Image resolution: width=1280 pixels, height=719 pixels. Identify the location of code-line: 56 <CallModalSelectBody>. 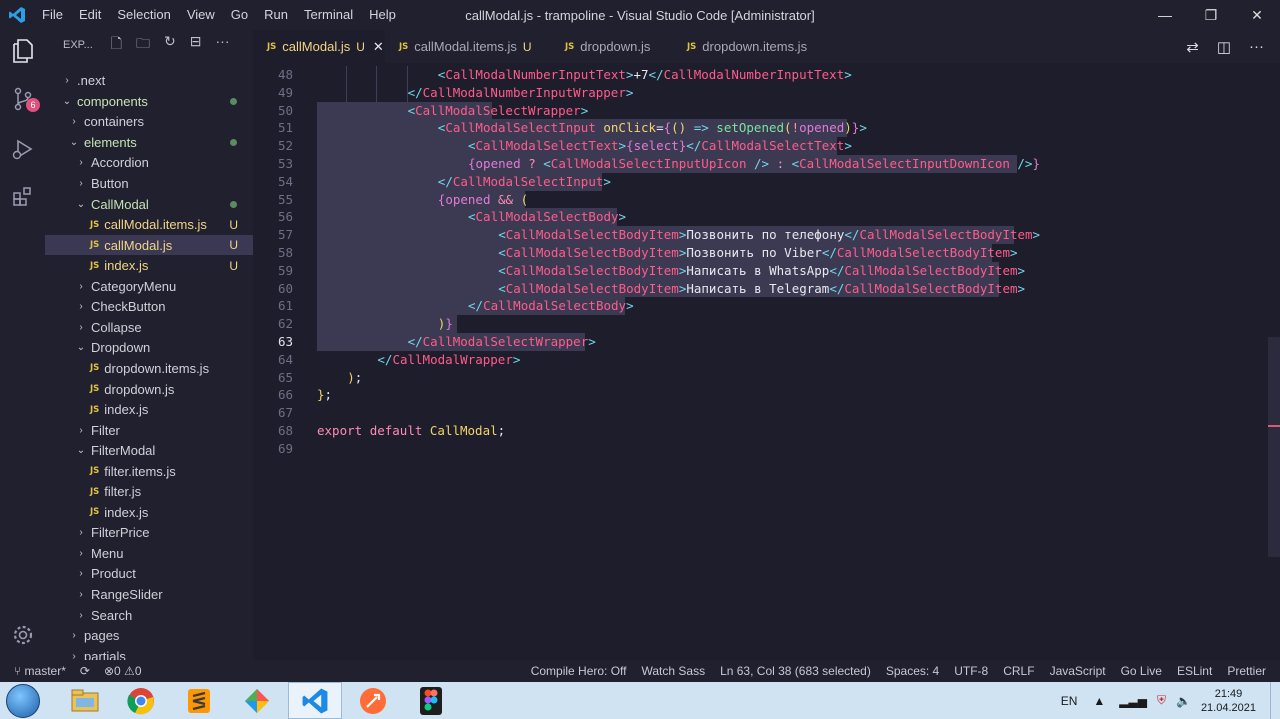
(760, 217).